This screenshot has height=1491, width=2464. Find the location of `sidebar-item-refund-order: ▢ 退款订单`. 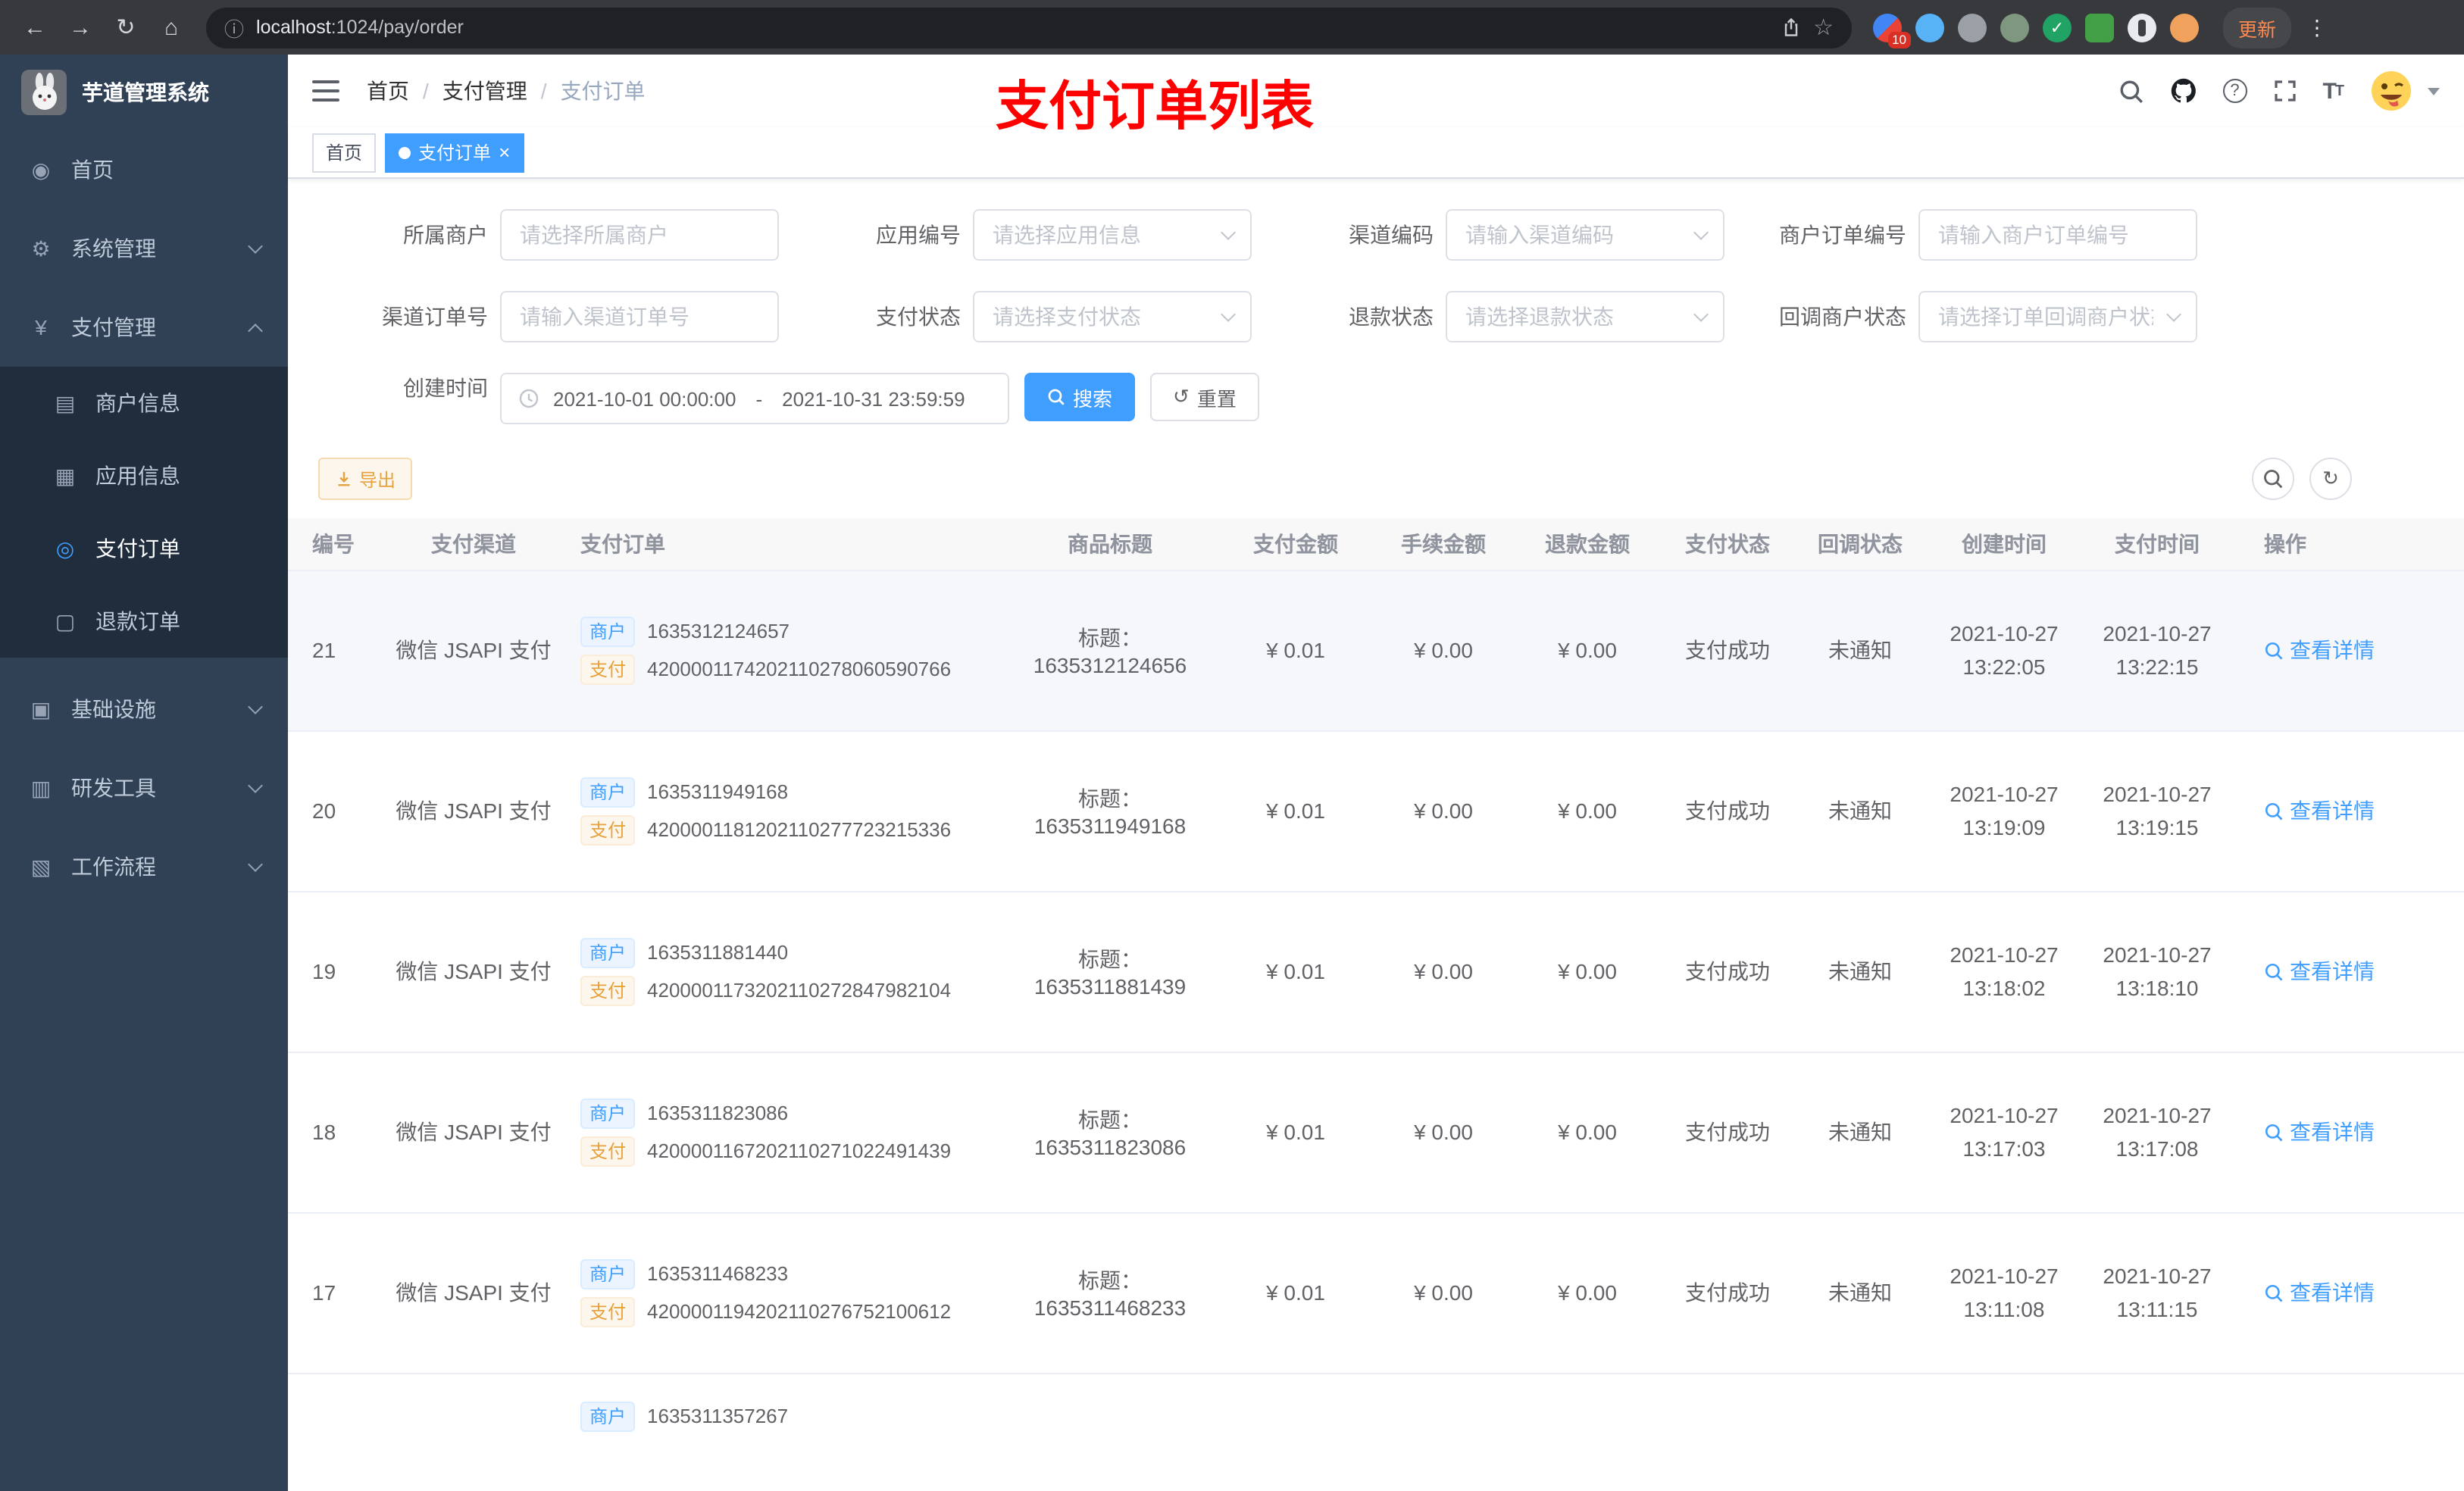

sidebar-item-refund-order: ▢ 退款订单 is located at coordinates (144, 621).